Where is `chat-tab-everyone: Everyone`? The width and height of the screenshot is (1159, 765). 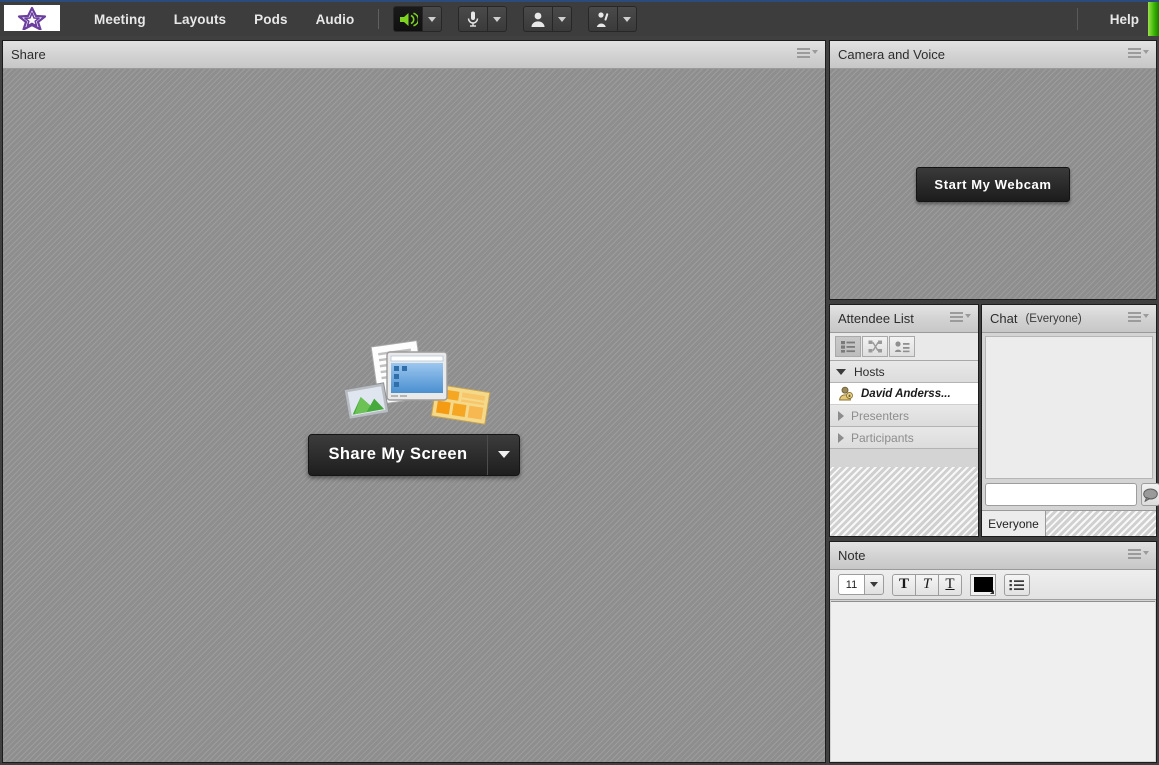 chat-tab-everyone: Everyone is located at coordinates (1014, 523).